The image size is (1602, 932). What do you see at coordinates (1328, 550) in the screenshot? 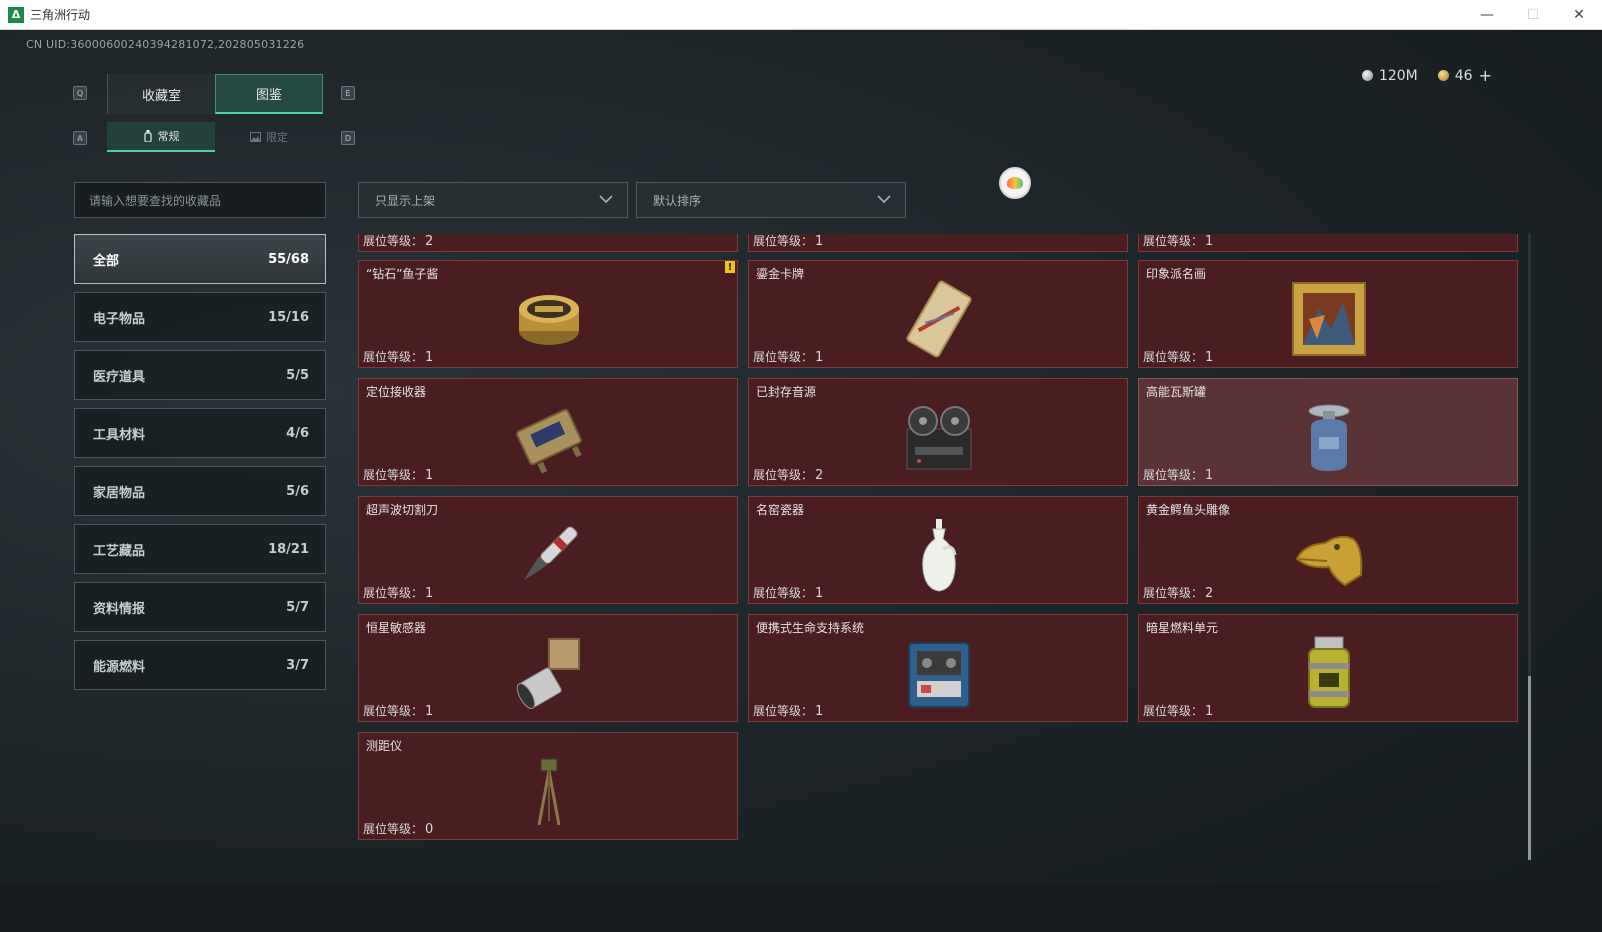
I see `collection-card: 黄金鳄鱼头雕像 展位等级： 2` at bounding box center [1328, 550].